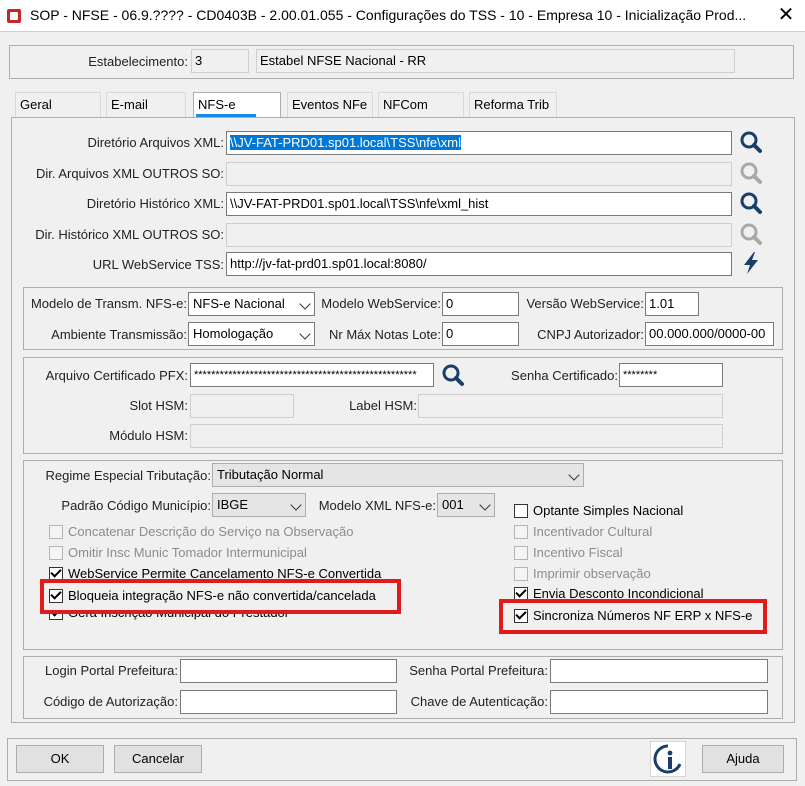 This screenshot has width=805, height=786. I want to click on modelo-ws-input: 0, so click(480, 304).